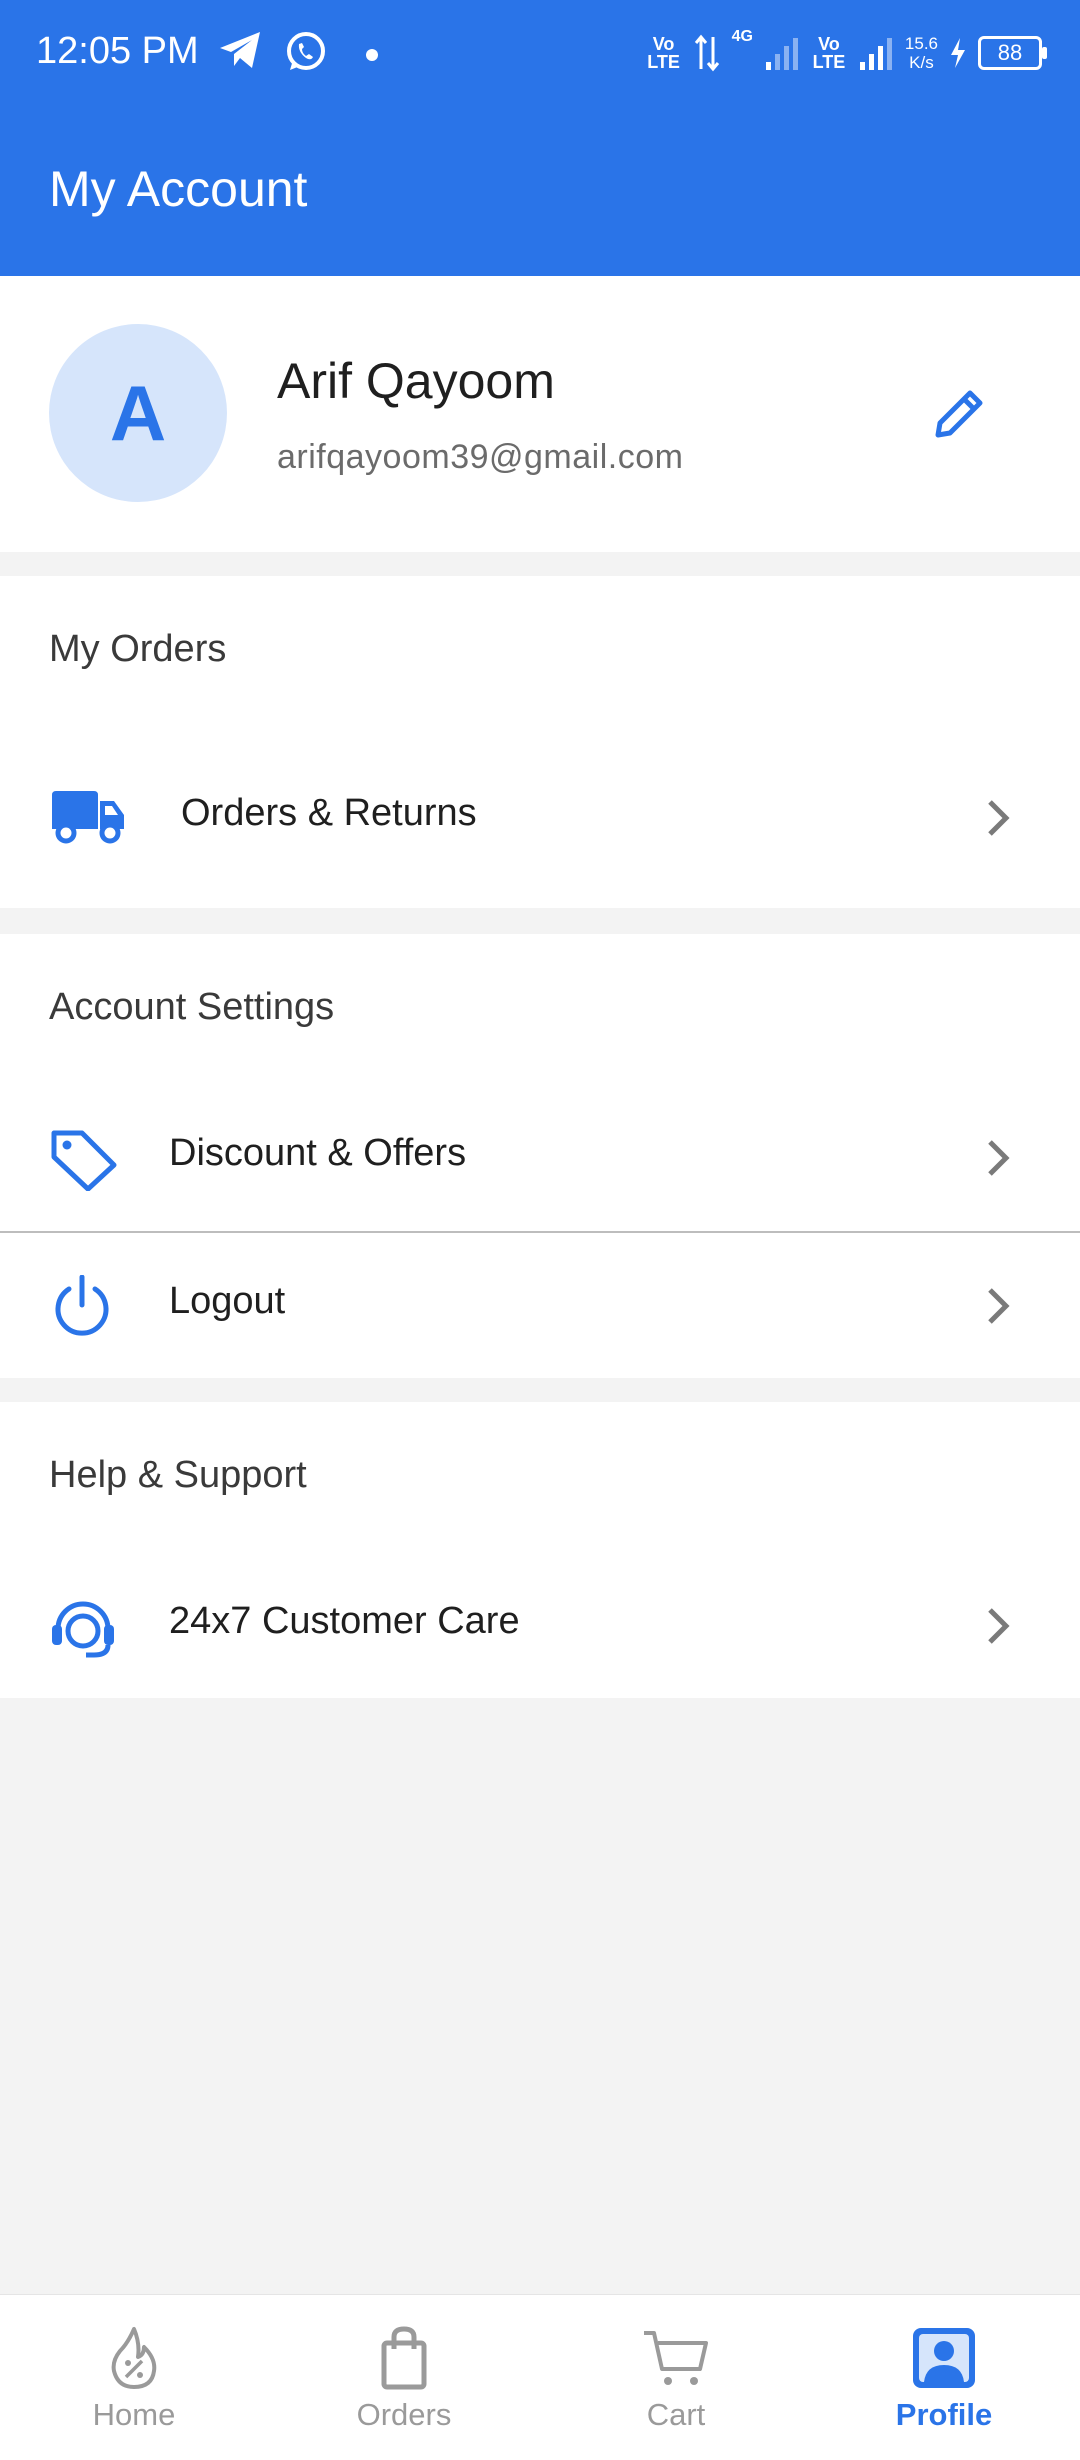 This screenshot has height=2460, width=1080. I want to click on charging-icon, so click(958, 53).